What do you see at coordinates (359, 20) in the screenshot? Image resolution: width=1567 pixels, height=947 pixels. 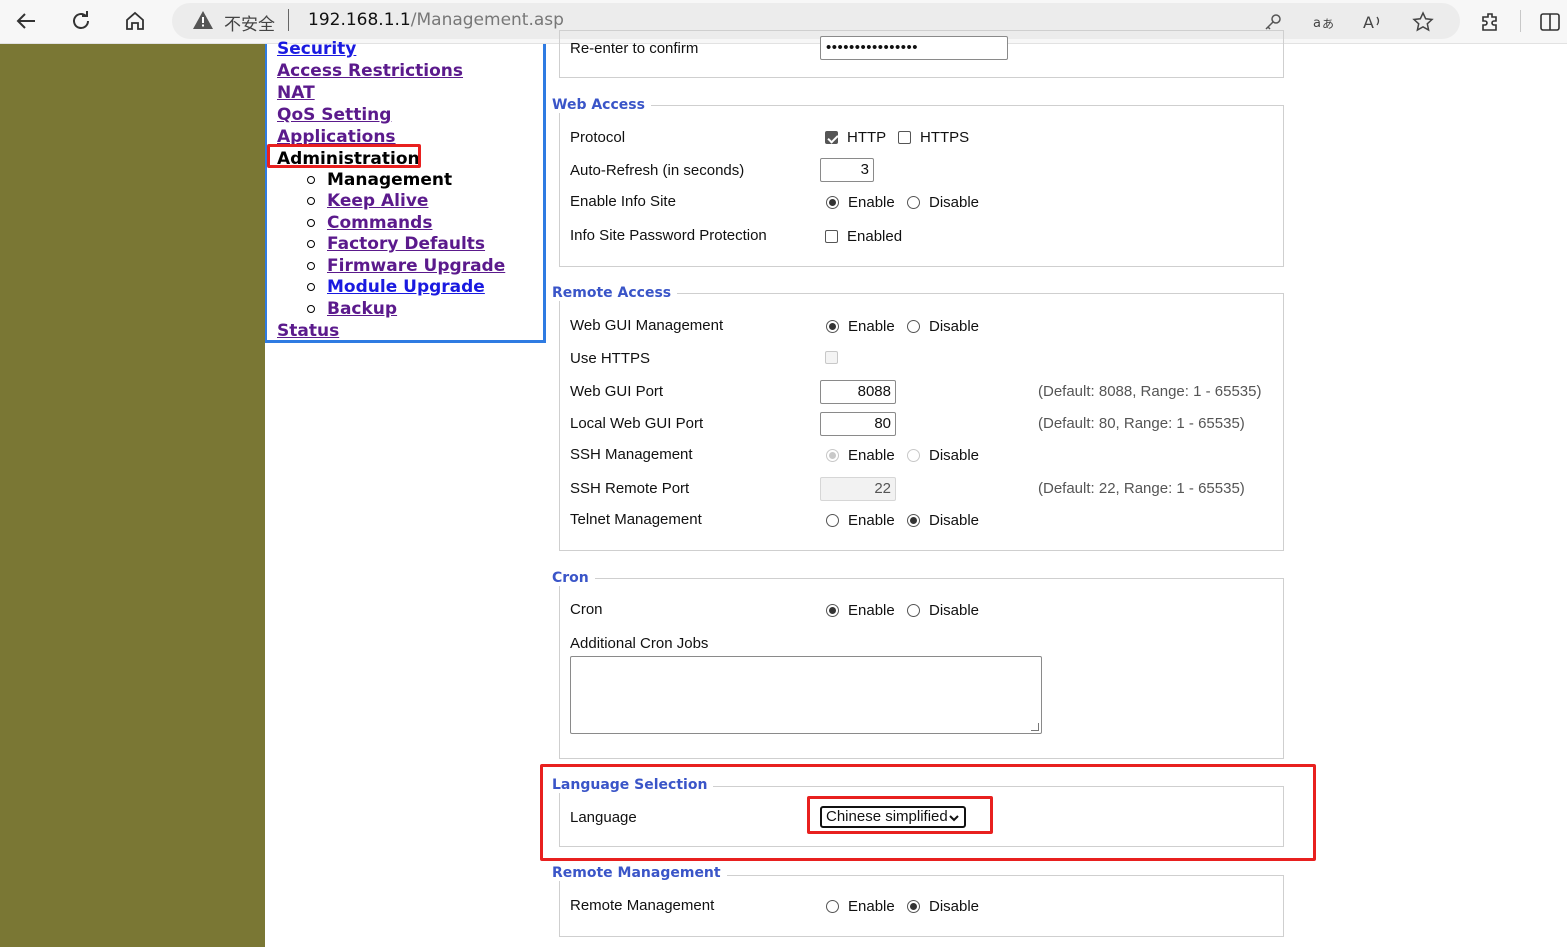 I see `url-host: 192.168.1.1` at bounding box center [359, 20].